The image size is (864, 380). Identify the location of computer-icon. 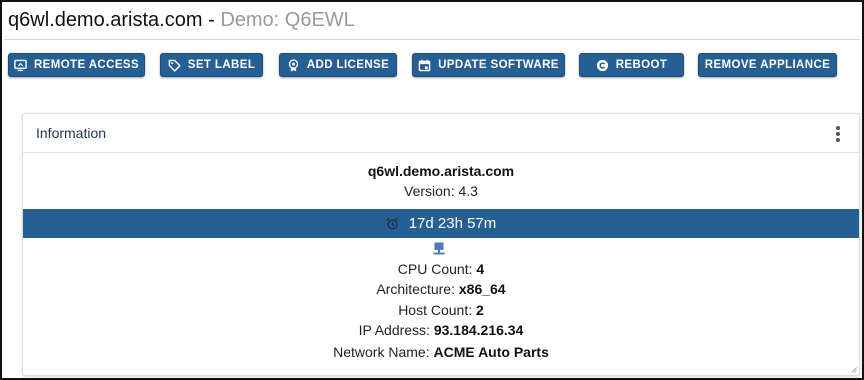
(439, 248).